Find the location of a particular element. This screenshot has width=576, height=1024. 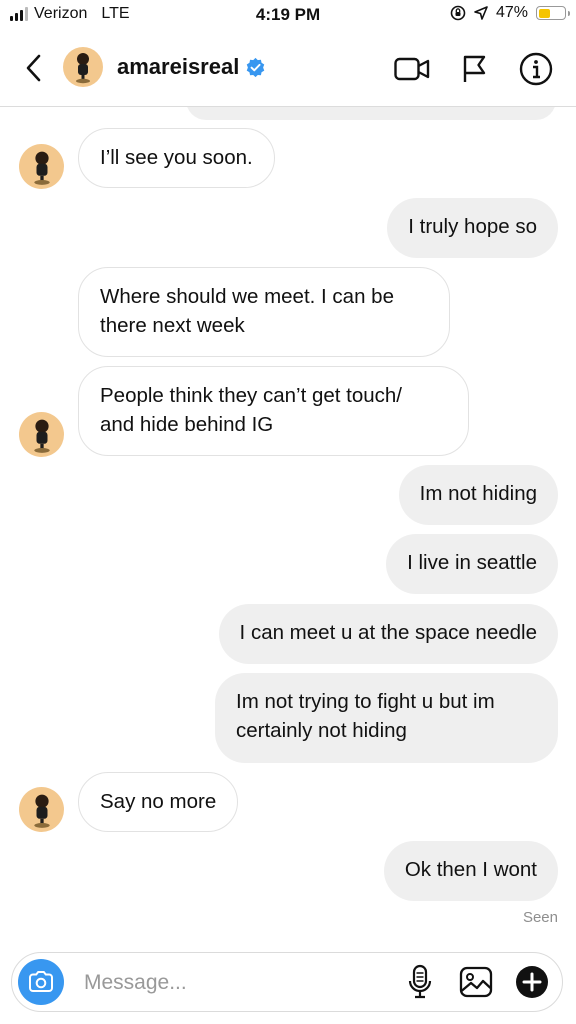

header-icons is located at coordinates (474, 69).